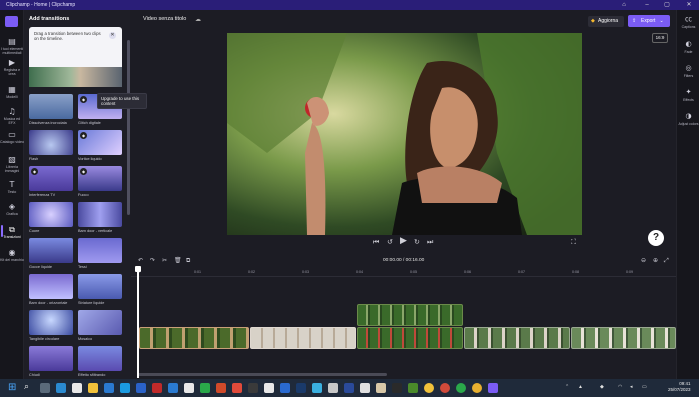 The image size is (699, 397). What do you see at coordinates (688, 47) in the screenshot?
I see `nav-item-fade: ◐ Fade` at bounding box center [688, 47].